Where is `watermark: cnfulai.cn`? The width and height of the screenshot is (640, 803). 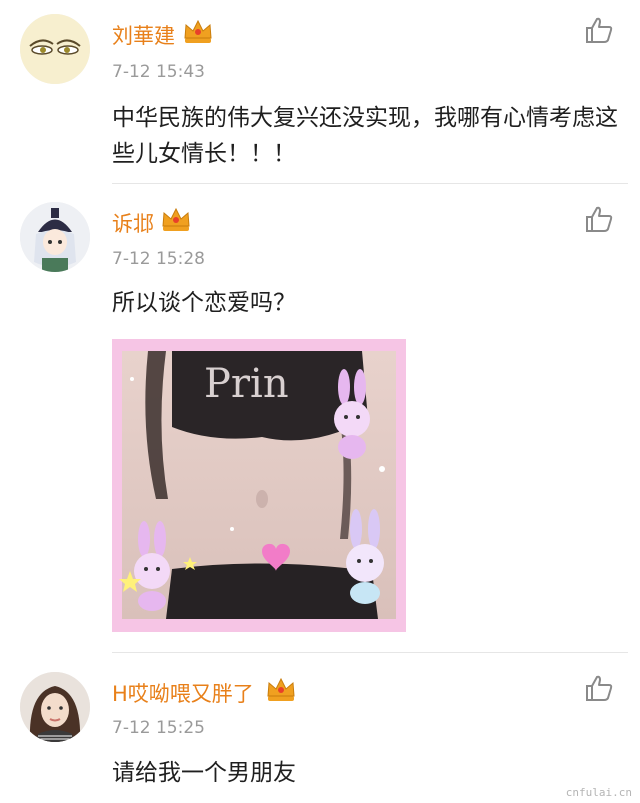 watermark: cnfulai.cn is located at coordinates (598, 792).